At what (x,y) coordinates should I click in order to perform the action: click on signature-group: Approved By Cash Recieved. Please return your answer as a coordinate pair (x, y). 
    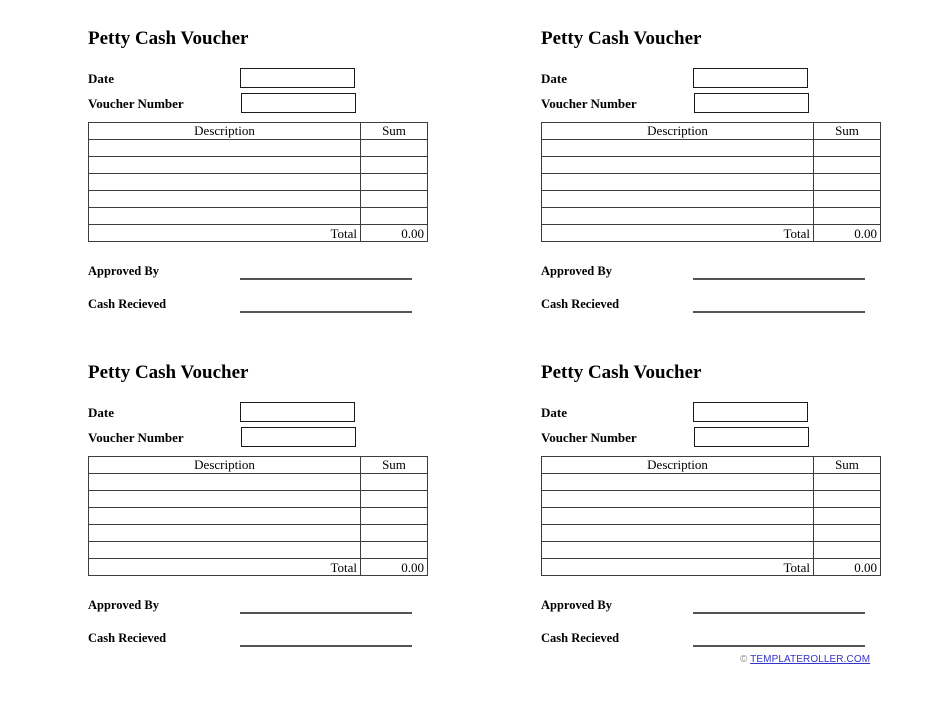
    Looking at the image, I should click on (703, 297).